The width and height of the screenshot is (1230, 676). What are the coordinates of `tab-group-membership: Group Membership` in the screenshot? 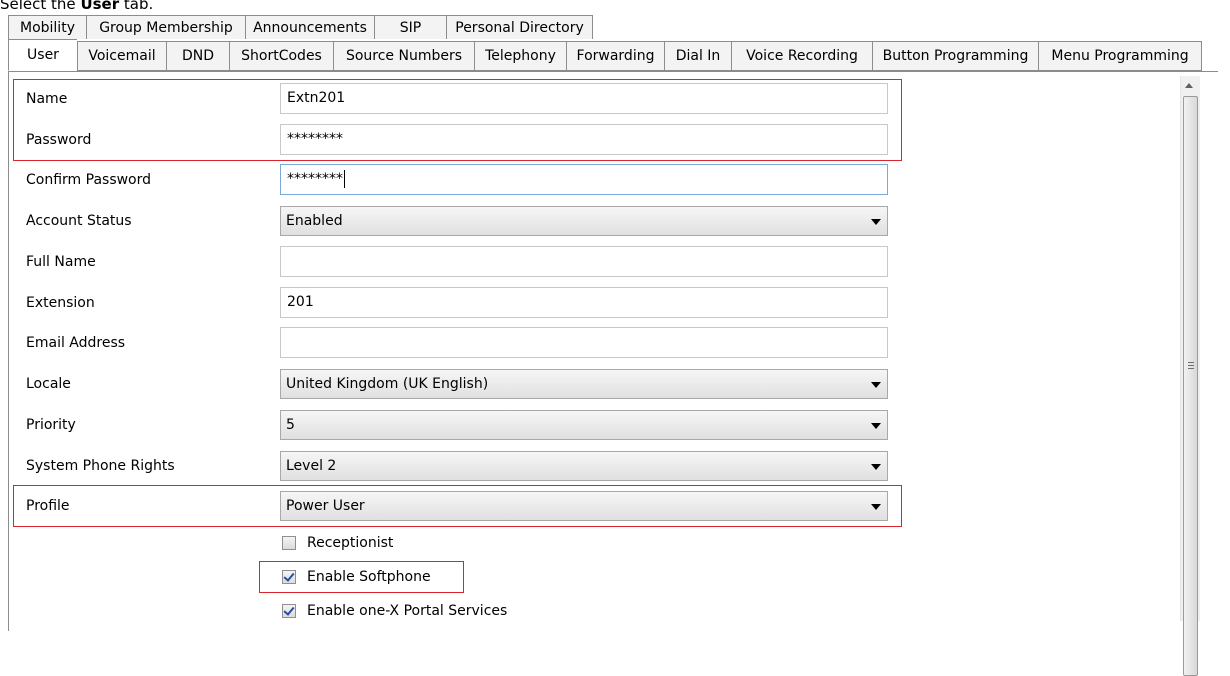 It's located at (165, 27).